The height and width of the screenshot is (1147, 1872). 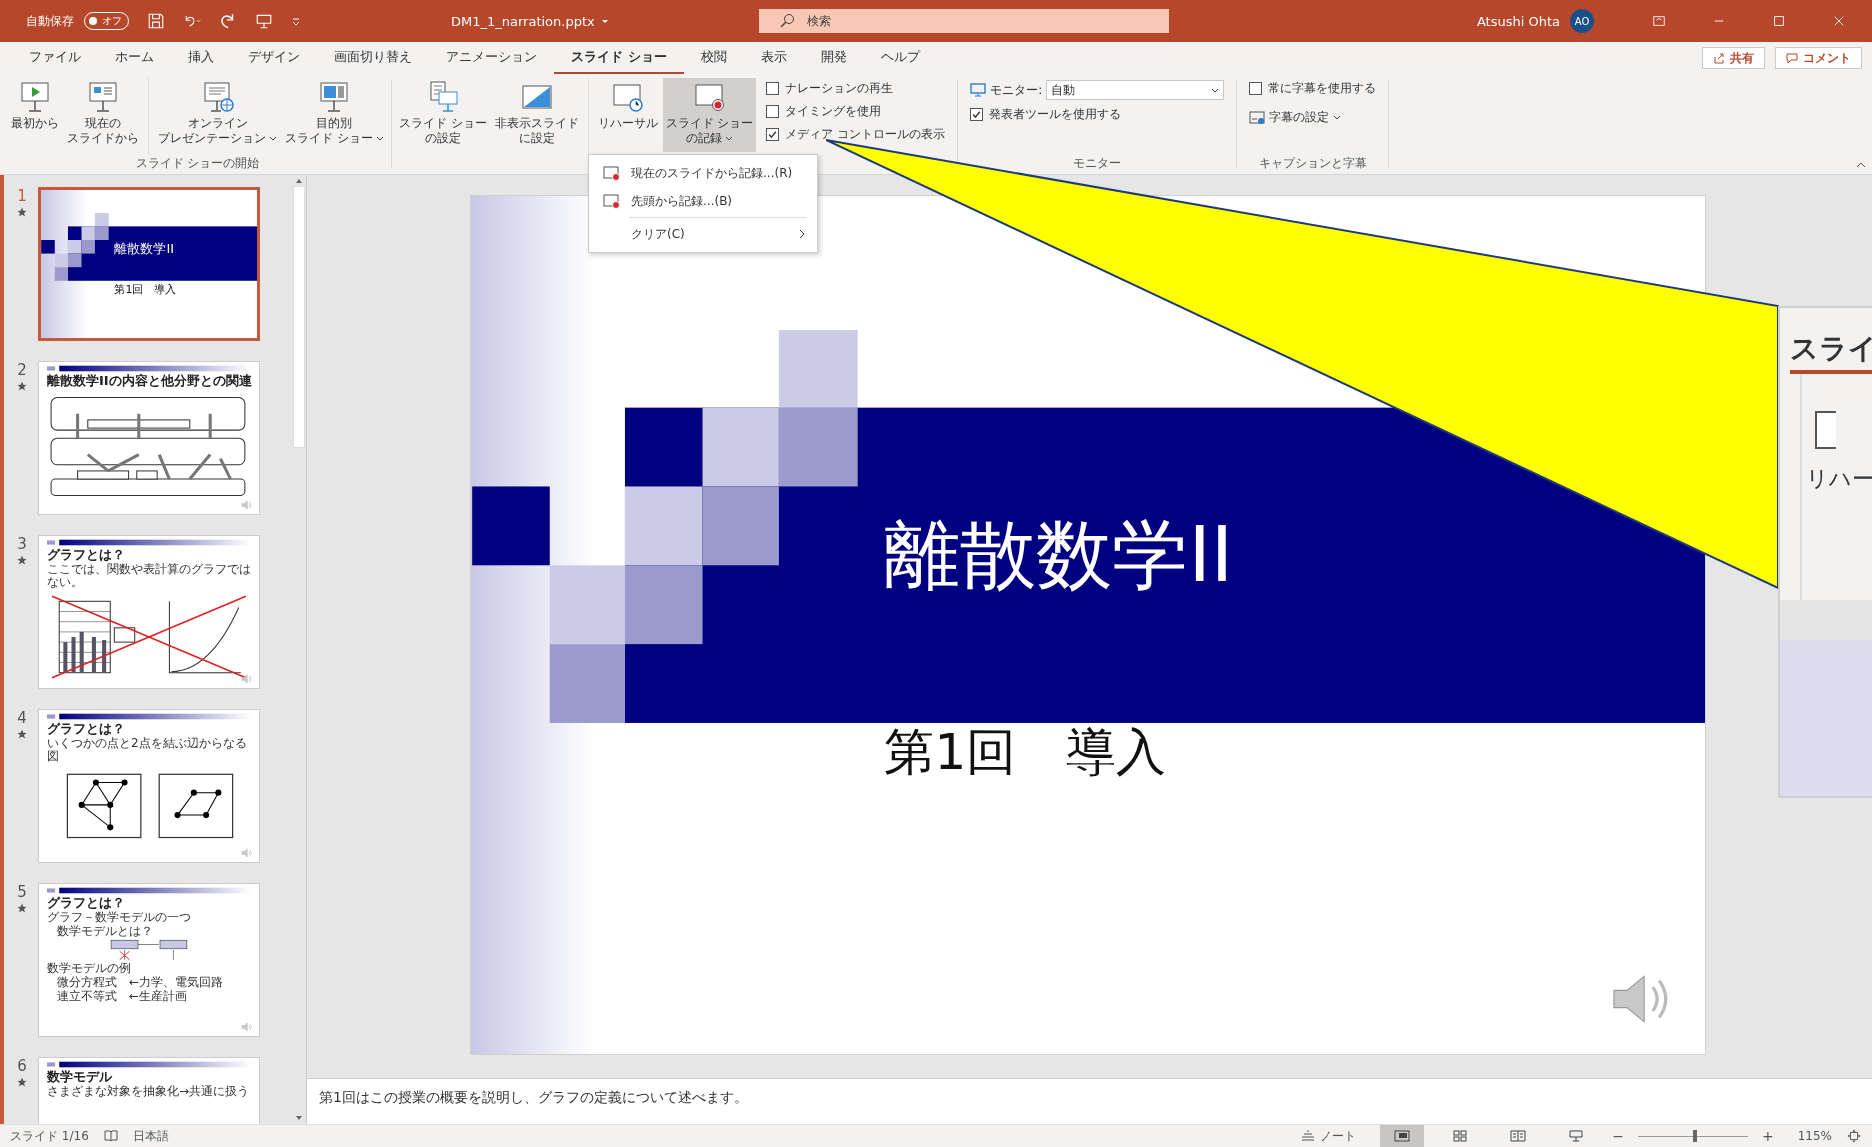 What do you see at coordinates (334, 115) in the screenshot?
I see `ribbon-button: 目的別 スライド ショー` at bounding box center [334, 115].